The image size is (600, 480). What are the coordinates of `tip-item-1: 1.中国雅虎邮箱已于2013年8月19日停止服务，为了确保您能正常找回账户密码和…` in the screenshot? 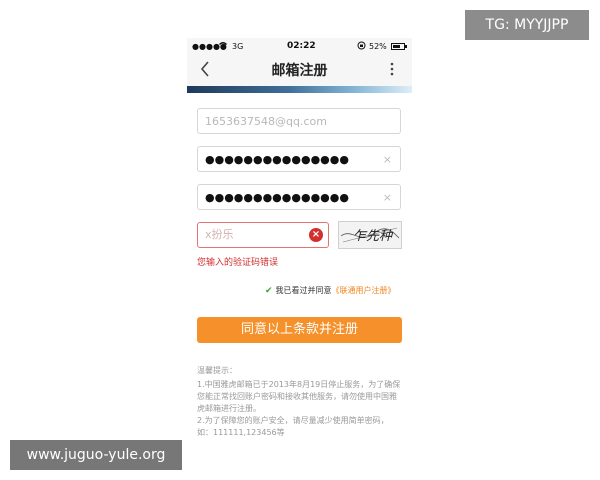 It's located at (299, 396).